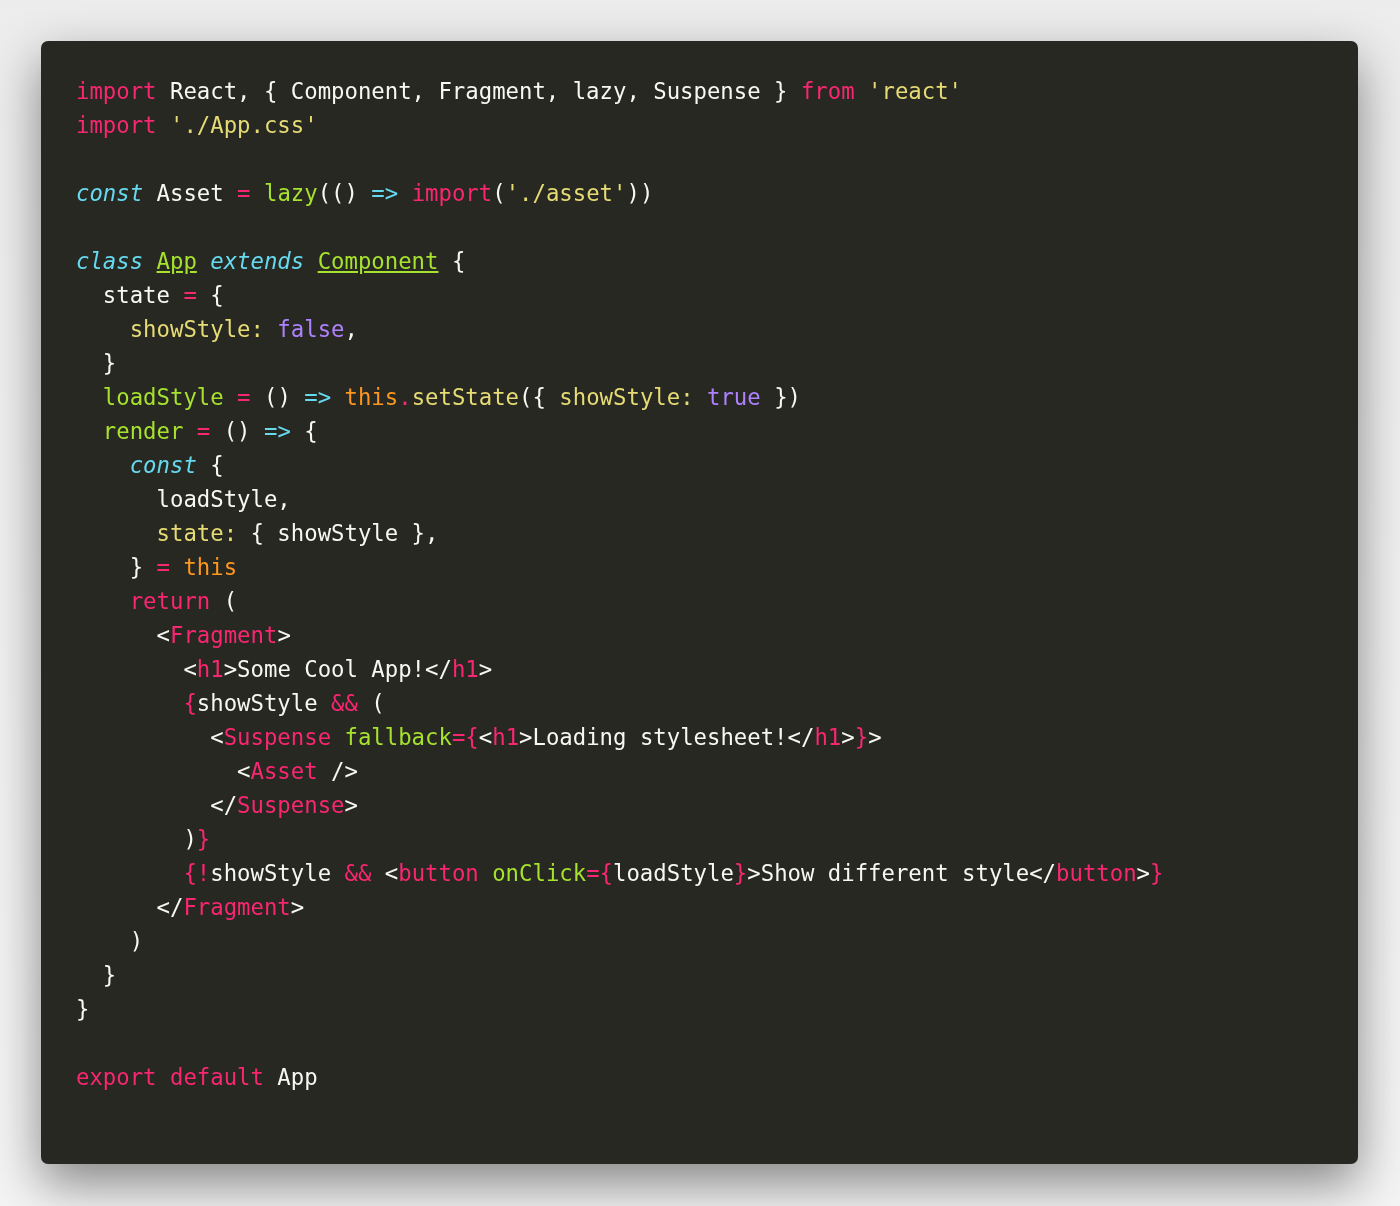 This screenshot has width=1400, height=1206. Describe the element at coordinates (271, 261) in the screenshot. I see `code-line: class App extends Component {` at that location.